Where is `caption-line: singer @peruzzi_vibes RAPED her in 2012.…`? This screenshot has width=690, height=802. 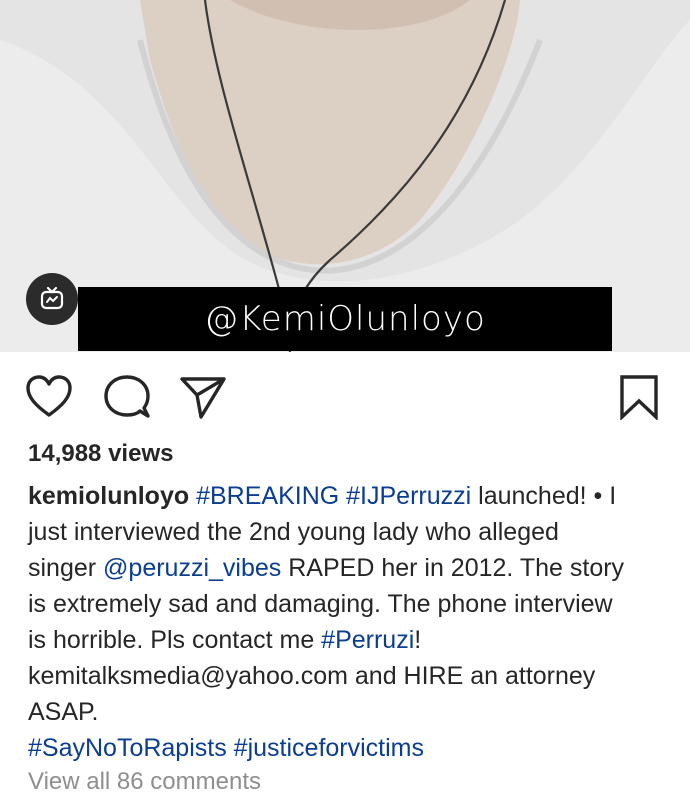
caption-line: singer @peruzzi_vibes RAPED her in 2012.… is located at coordinates (348, 568).